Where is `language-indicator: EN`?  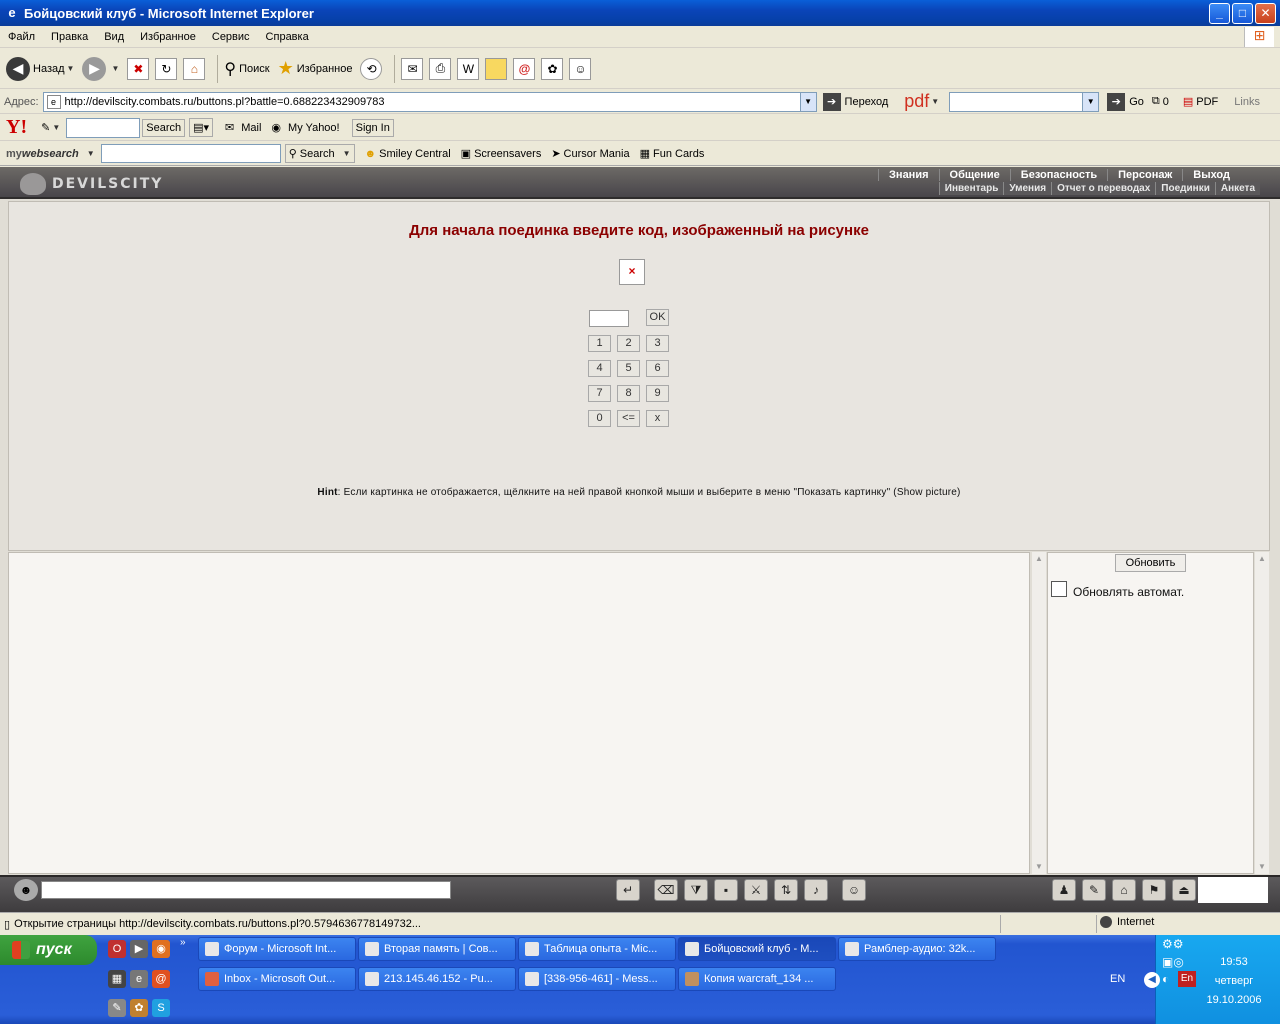 language-indicator: EN is located at coordinates (1117, 979).